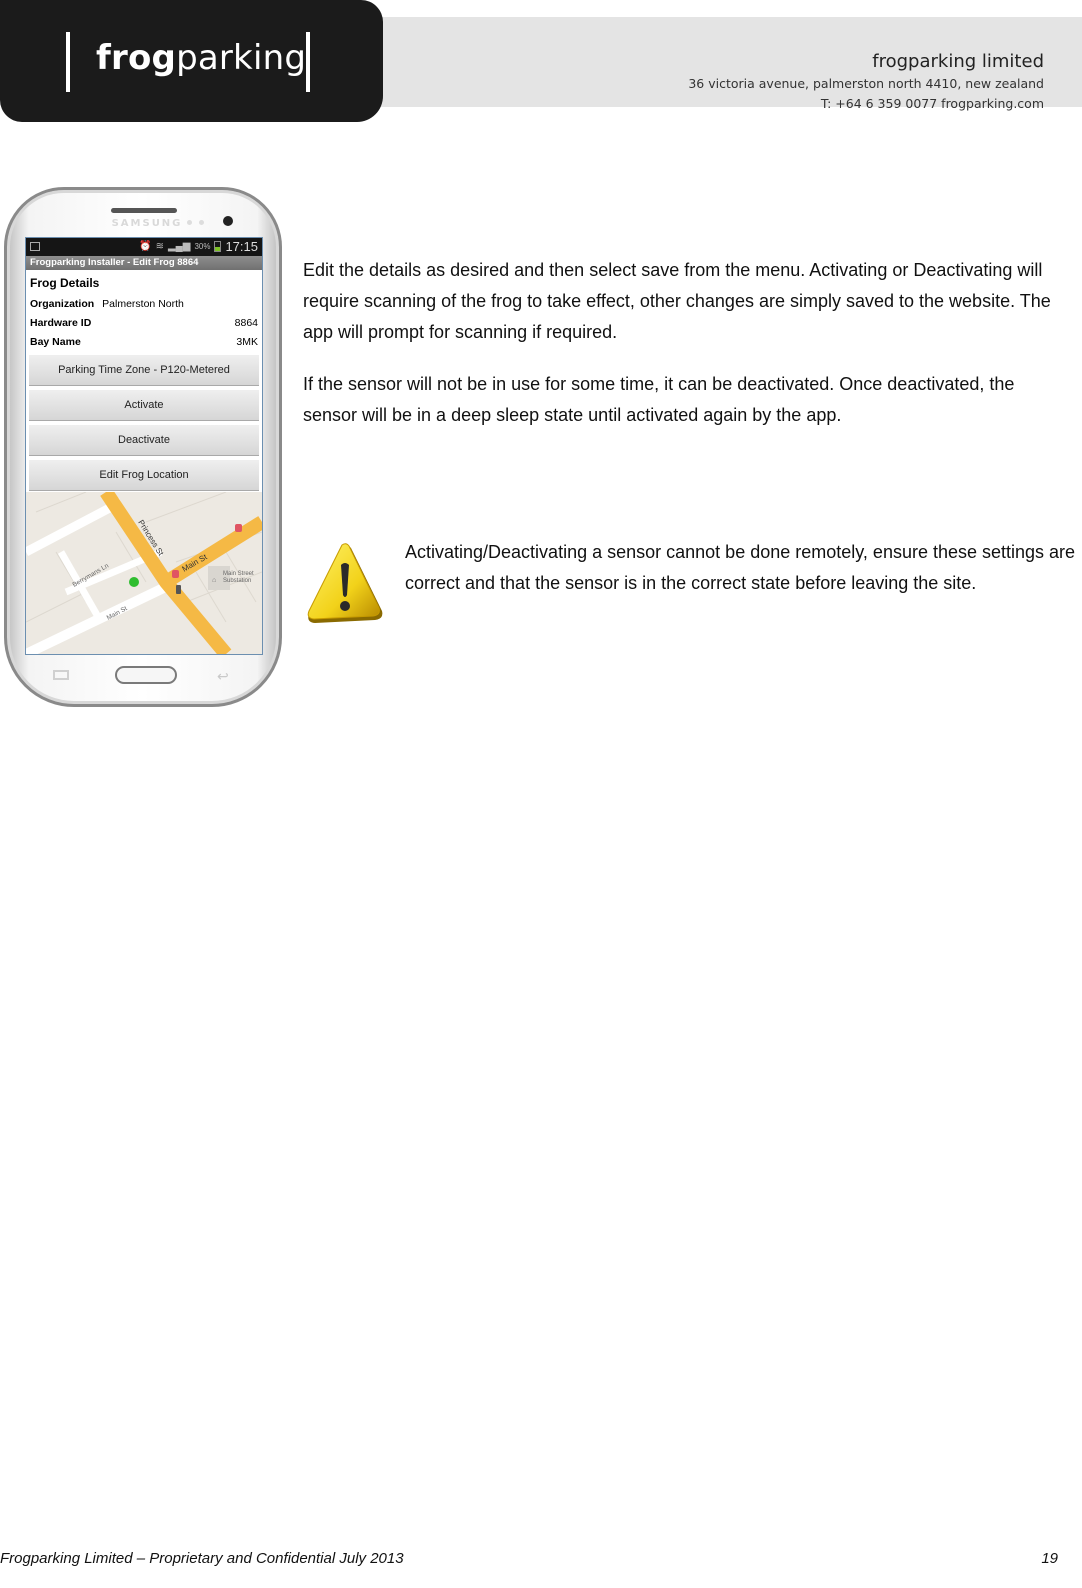 This screenshot has height=1588, width=1082. I want to click on frogparking-logo: frogparking, so click(191, 61).